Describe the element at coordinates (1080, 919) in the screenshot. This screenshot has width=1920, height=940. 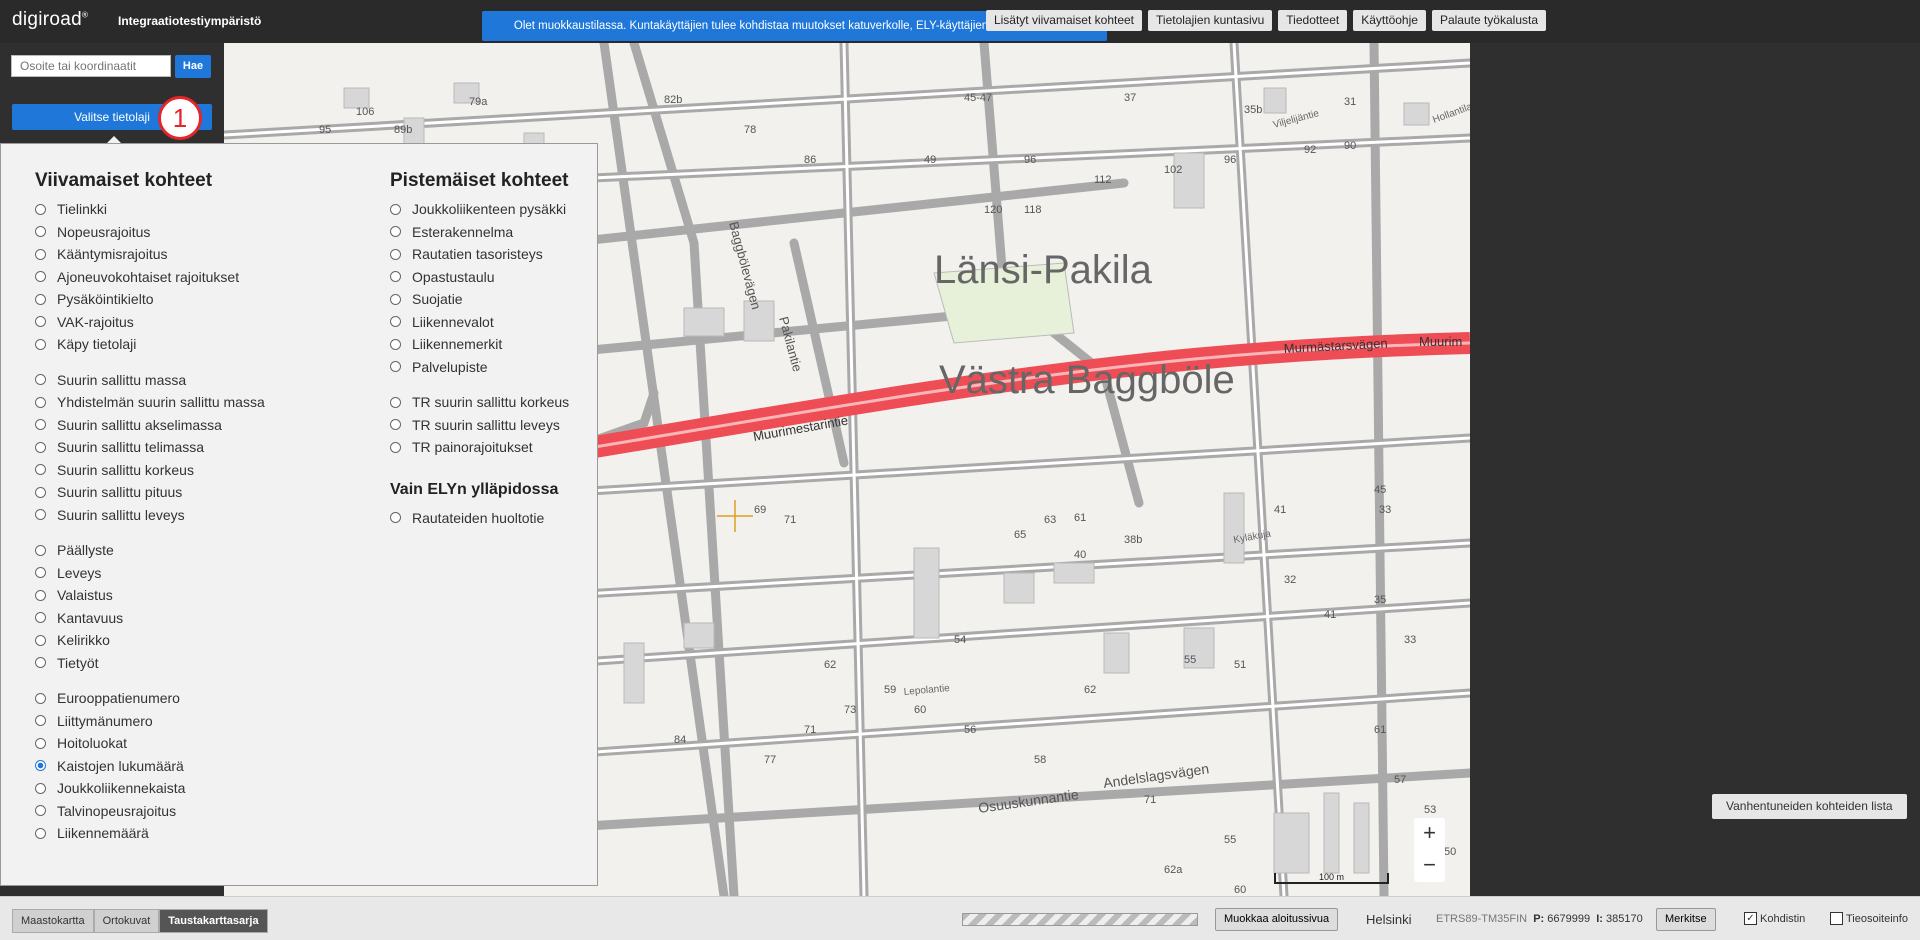
I see `loading-progress-bar` at that location.